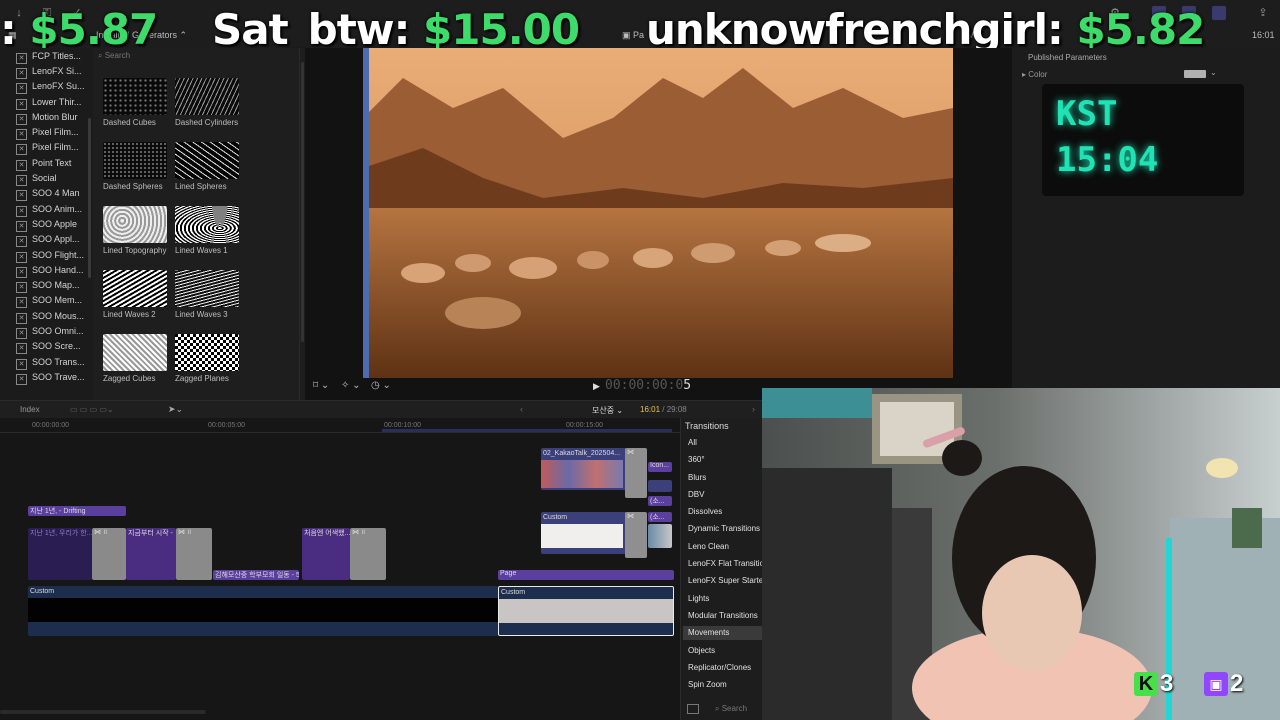 Image resolution: width=1280 pixels, height=720 pixels. What do you see at coordinates (1167, 683) in the screenshot?
I see `kick-viewer-count: 3` at bounding box center [1167, 683].